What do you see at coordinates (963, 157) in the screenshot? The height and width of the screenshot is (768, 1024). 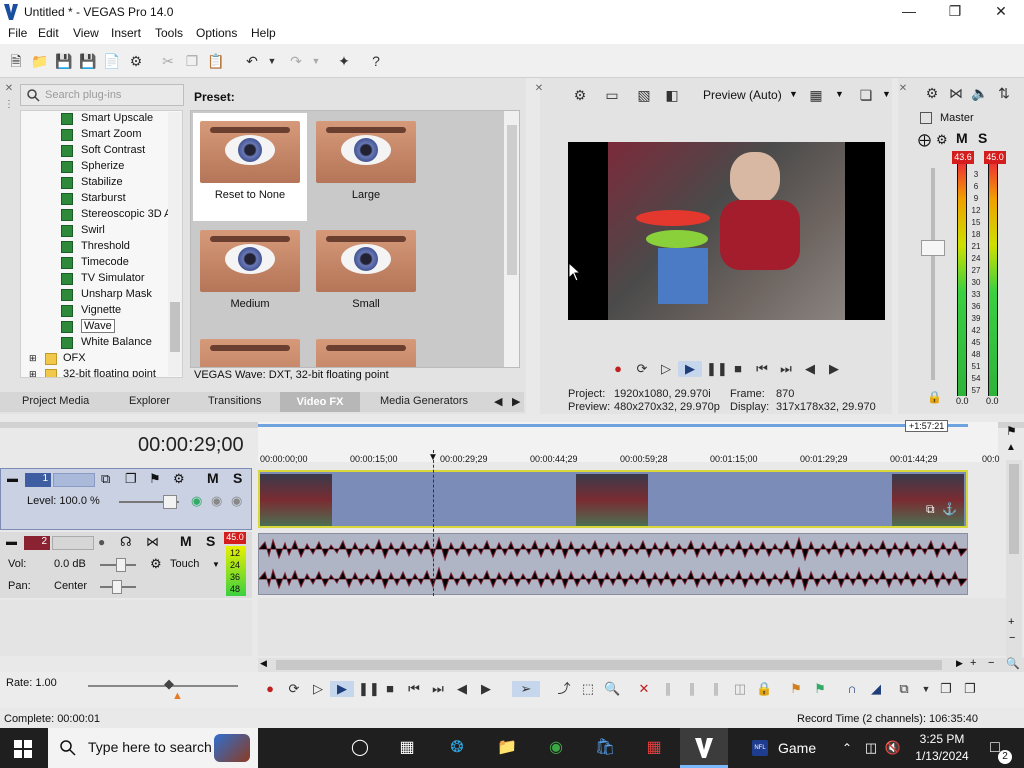 I see `peak-left-badge: 43.6` at bounding box center [963, 157].